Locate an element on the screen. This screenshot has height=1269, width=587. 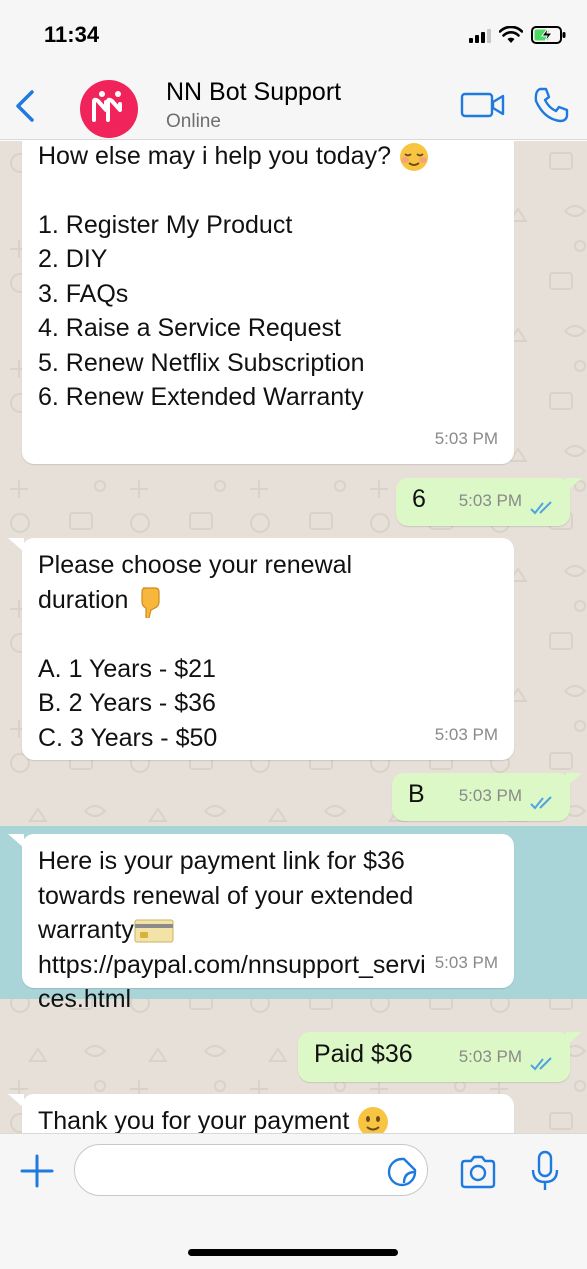
status-time: 11:34 is located at coordinates (72, 34).